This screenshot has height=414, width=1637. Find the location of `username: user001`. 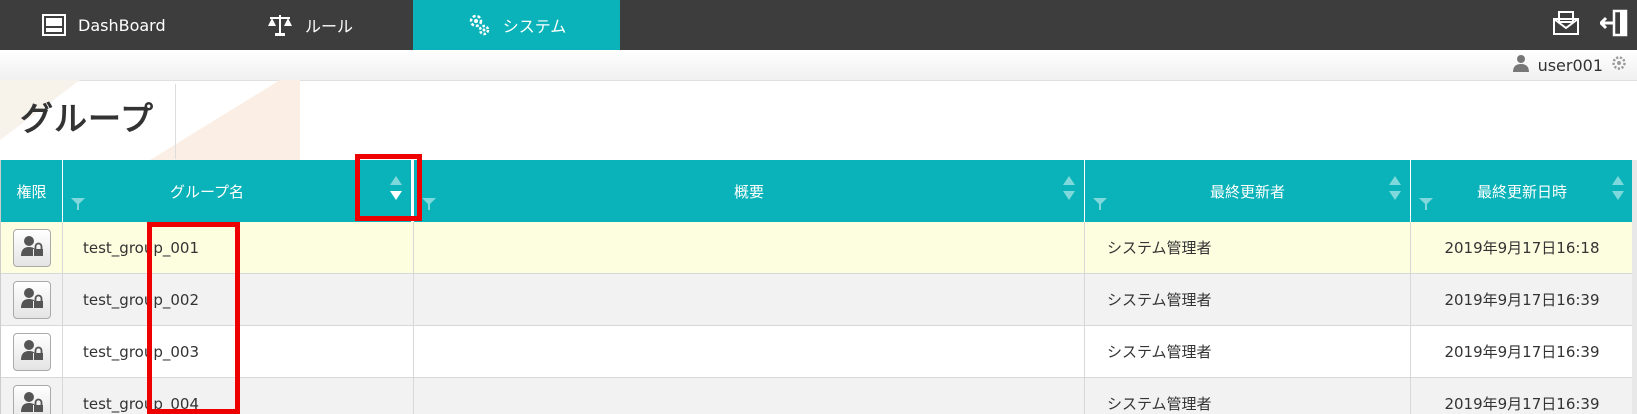

username: user001 is located at coordinates (1570, 65).